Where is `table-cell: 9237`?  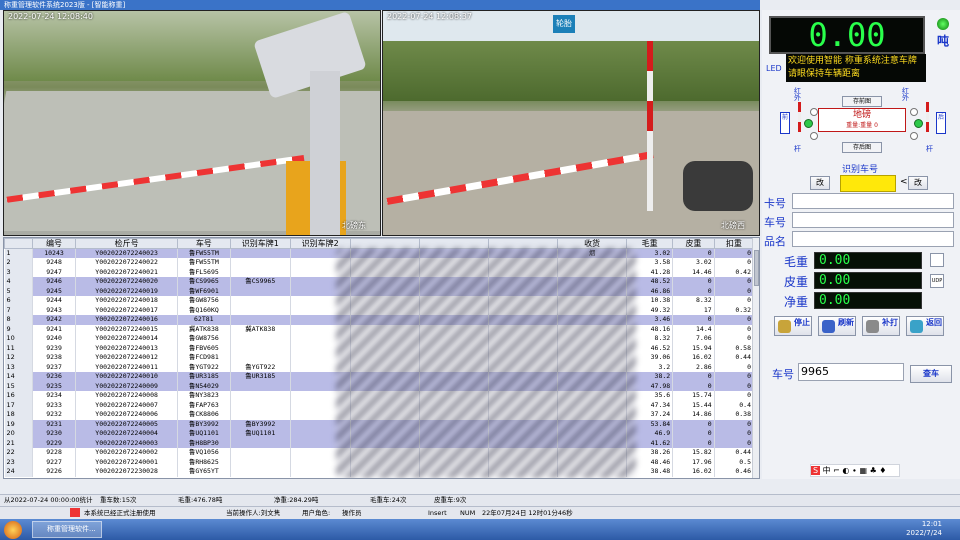
table-cell: 9237 is located at coordinates (54, 367).